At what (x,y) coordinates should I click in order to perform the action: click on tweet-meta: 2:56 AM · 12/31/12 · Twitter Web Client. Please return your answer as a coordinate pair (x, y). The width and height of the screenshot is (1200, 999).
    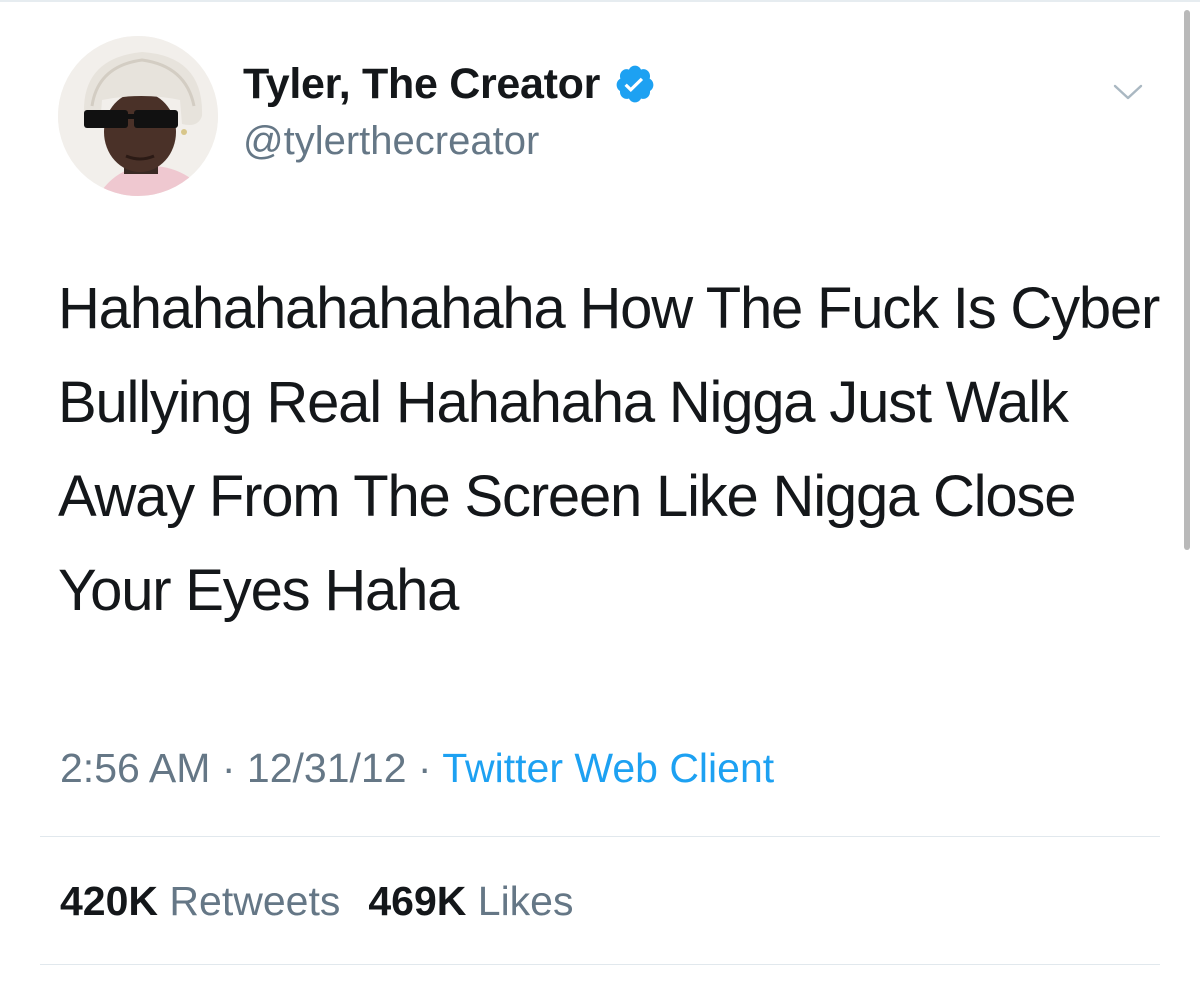
    Looking at the image, I should click on (417, 768).